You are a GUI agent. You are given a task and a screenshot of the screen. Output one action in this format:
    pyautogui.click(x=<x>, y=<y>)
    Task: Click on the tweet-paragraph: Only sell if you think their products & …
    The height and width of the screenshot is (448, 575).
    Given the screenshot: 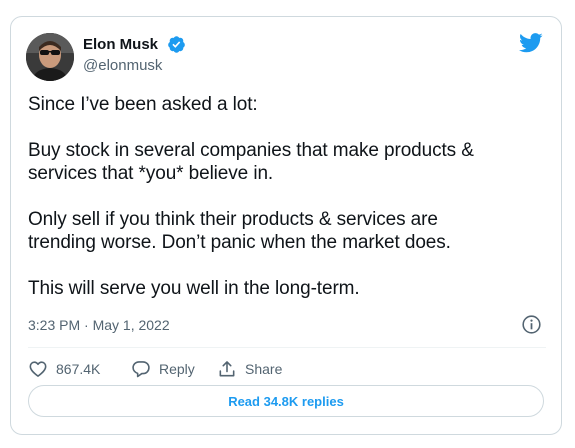 What is the action you would take?
    pyautogui.click(x=239, y=231)
    